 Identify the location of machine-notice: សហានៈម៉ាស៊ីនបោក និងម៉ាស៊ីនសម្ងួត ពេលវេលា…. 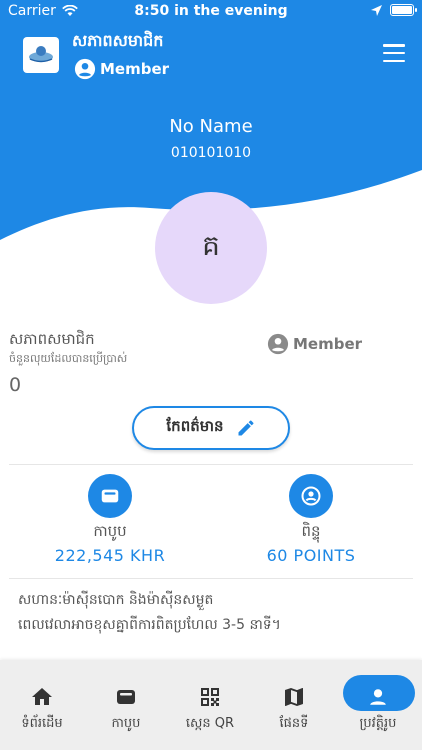
(149, 613).